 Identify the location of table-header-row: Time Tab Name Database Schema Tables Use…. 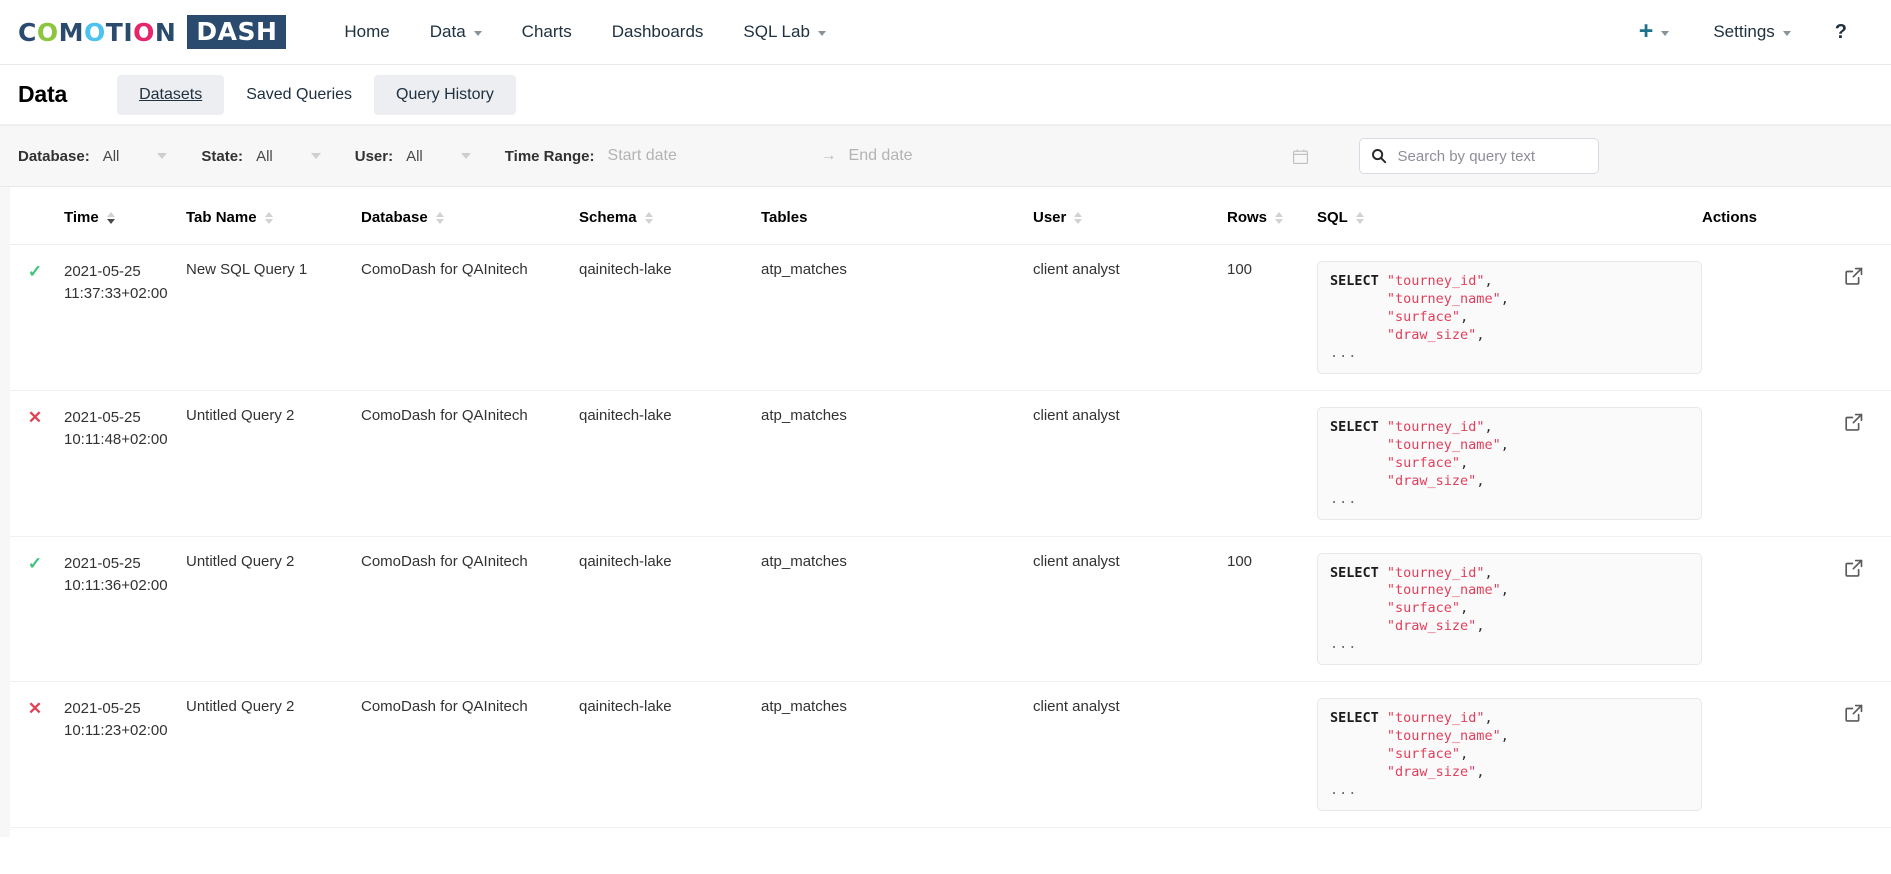
(945, 216).